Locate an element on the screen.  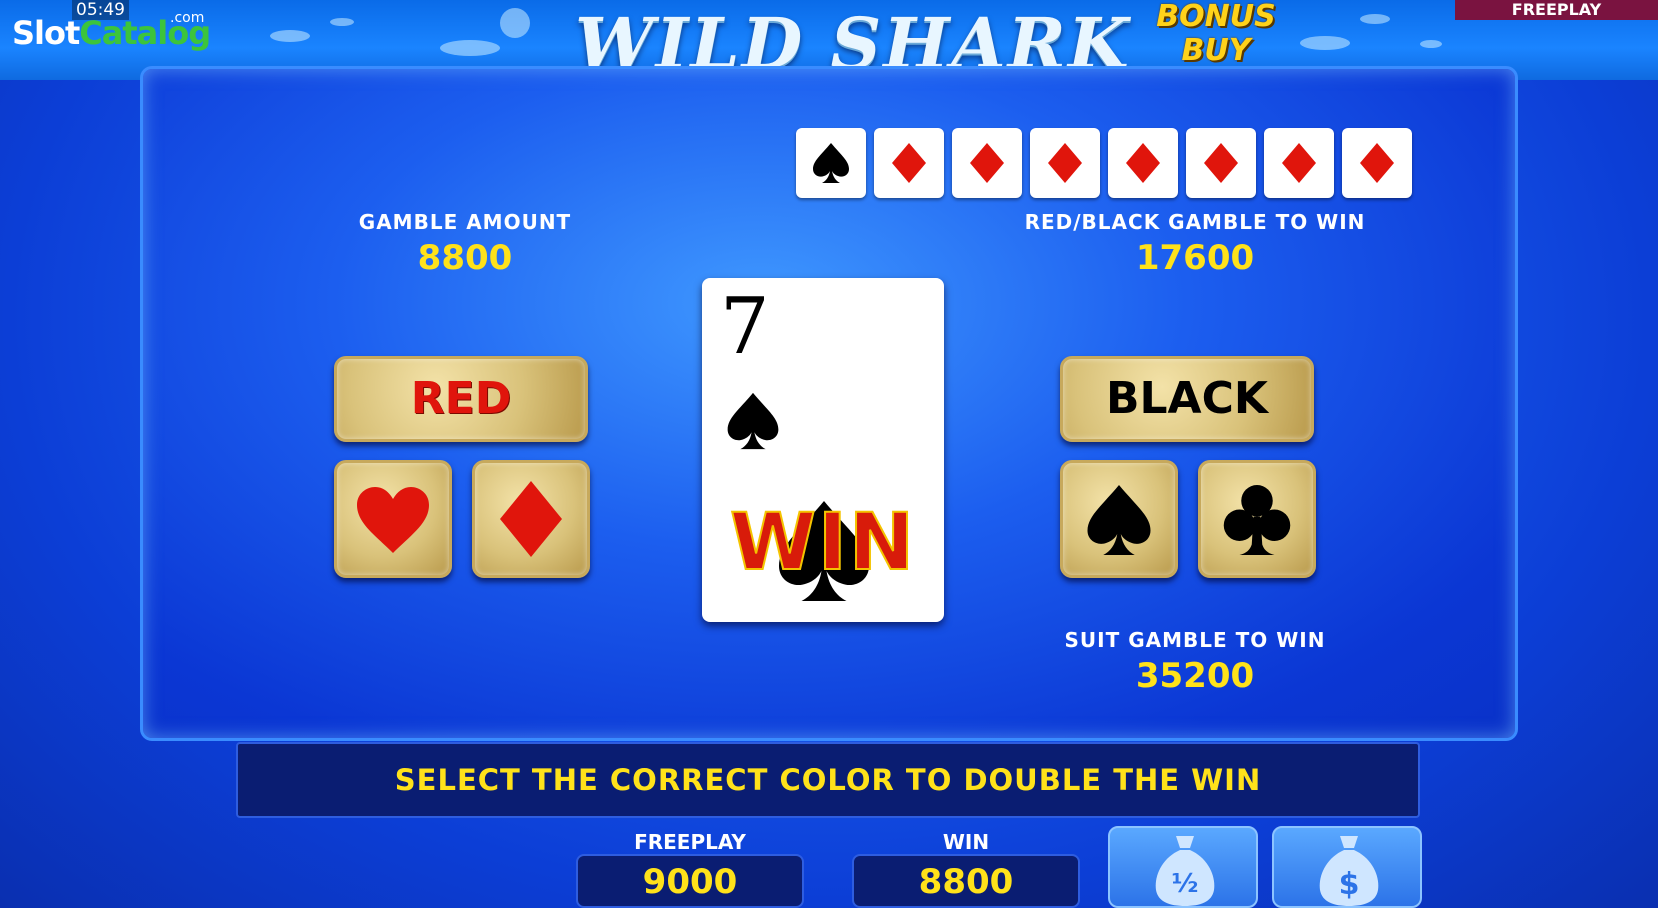
black-button: BLACK is located at coordinates (1187, 399).